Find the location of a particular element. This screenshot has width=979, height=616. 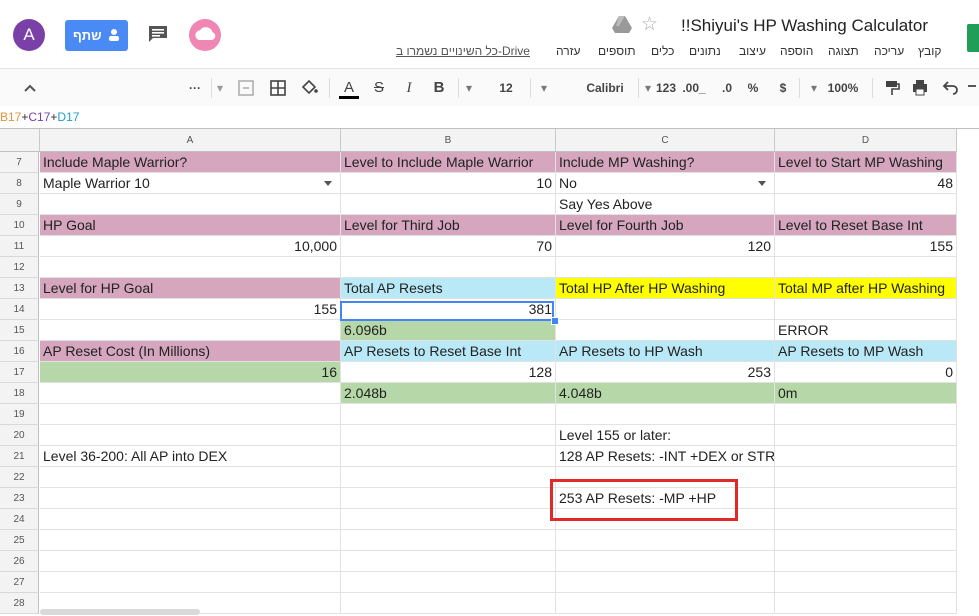

cell-a9 is located at coordinates (190, 204).